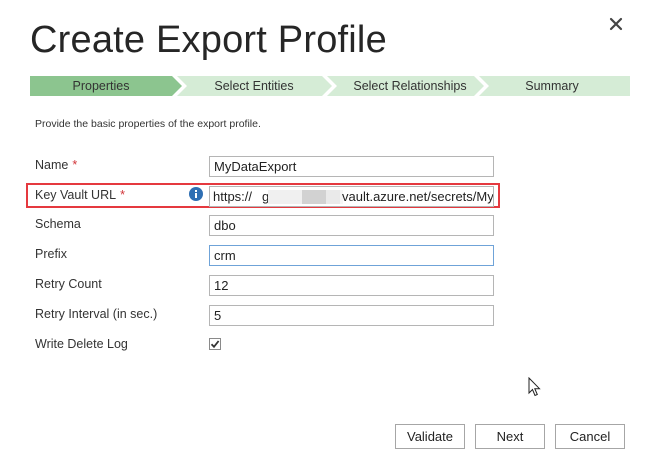 This screenshot has width=659, height=471. I want to click on schema-label: Schema, so click(58, 224).